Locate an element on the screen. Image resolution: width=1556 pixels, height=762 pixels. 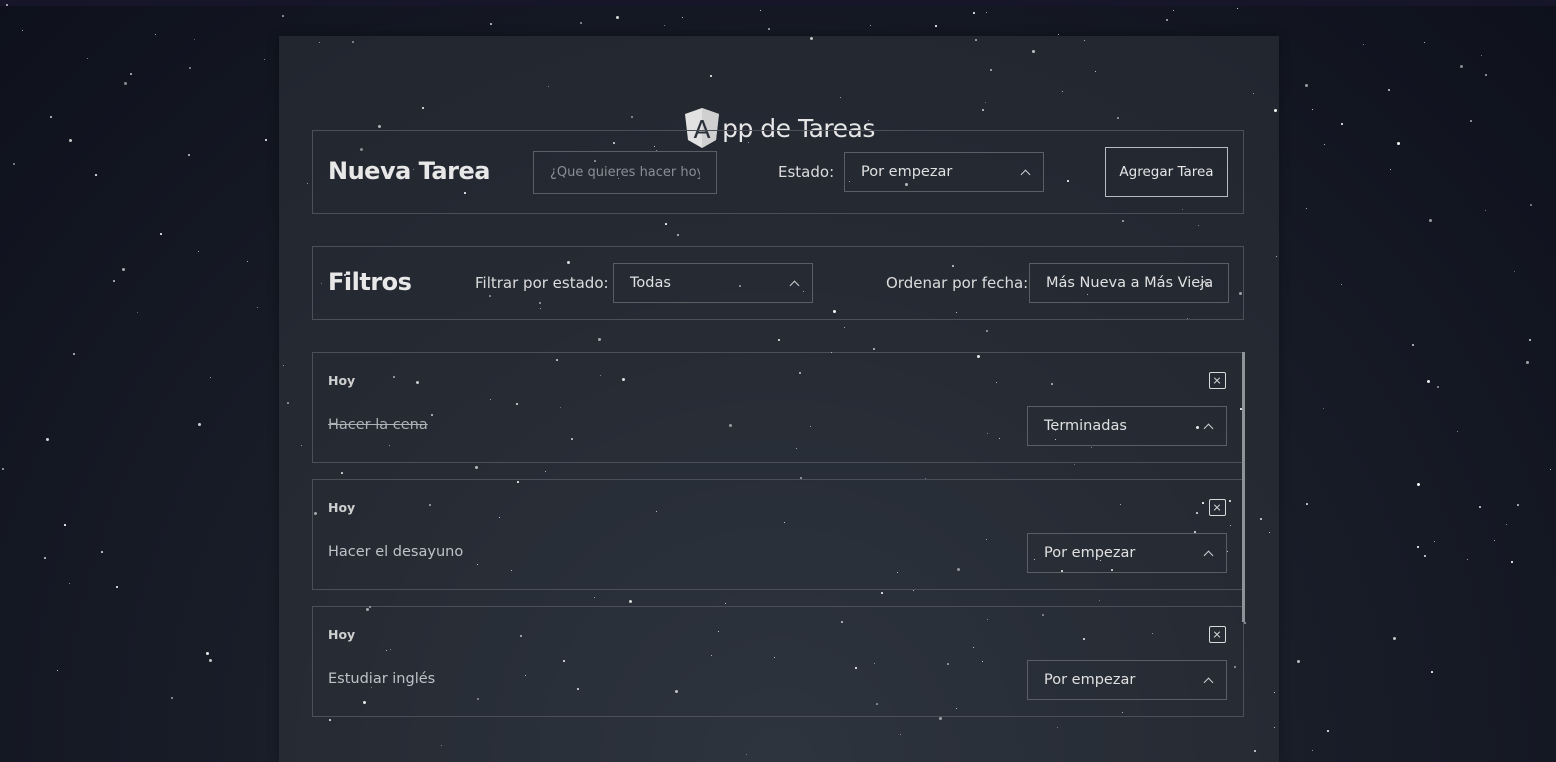
task-name: Estudiar inglés is located at coordinates (382, 679).